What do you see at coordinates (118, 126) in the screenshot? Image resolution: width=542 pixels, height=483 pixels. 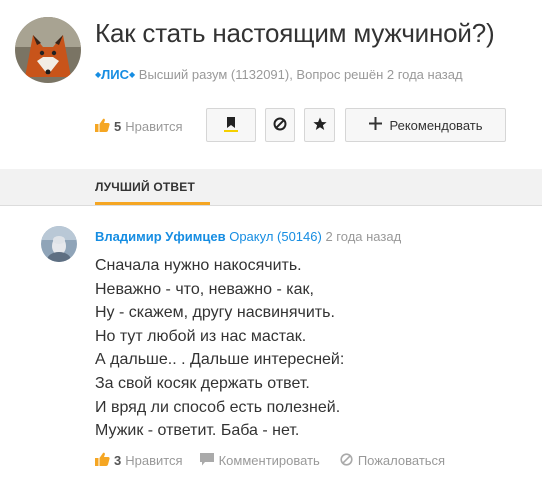 I see `question-like-count: 5` at bounding box center [118, 126].